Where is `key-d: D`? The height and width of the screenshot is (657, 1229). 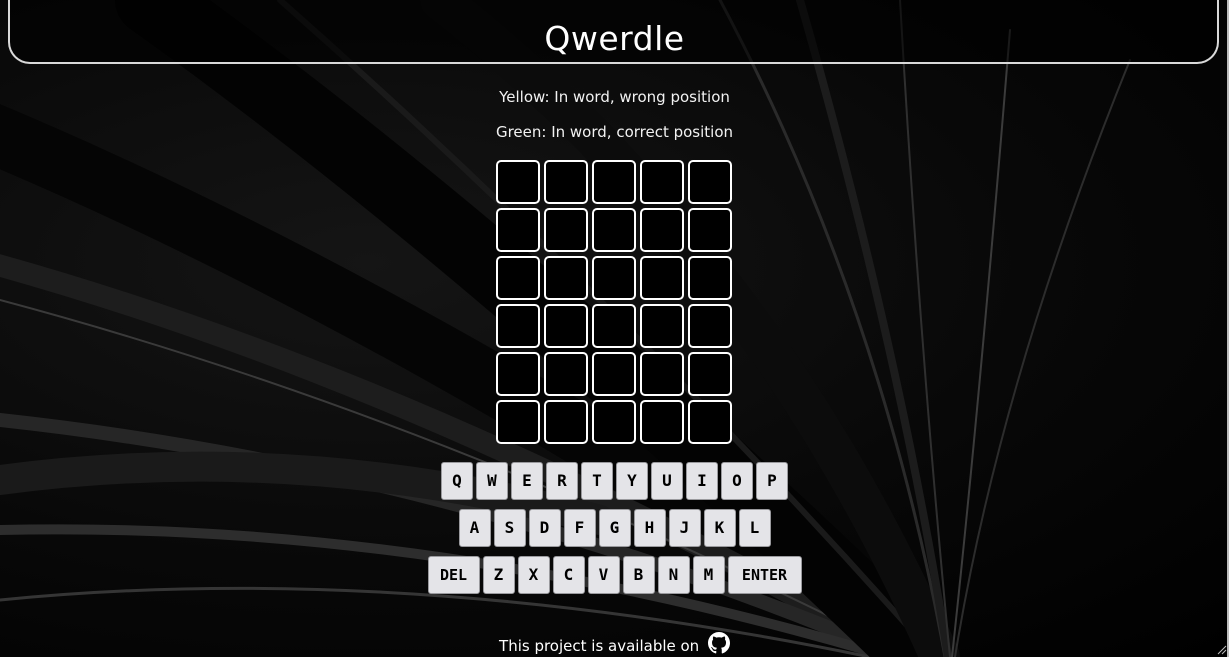 key-d: D is located at coordinates (544, 528).